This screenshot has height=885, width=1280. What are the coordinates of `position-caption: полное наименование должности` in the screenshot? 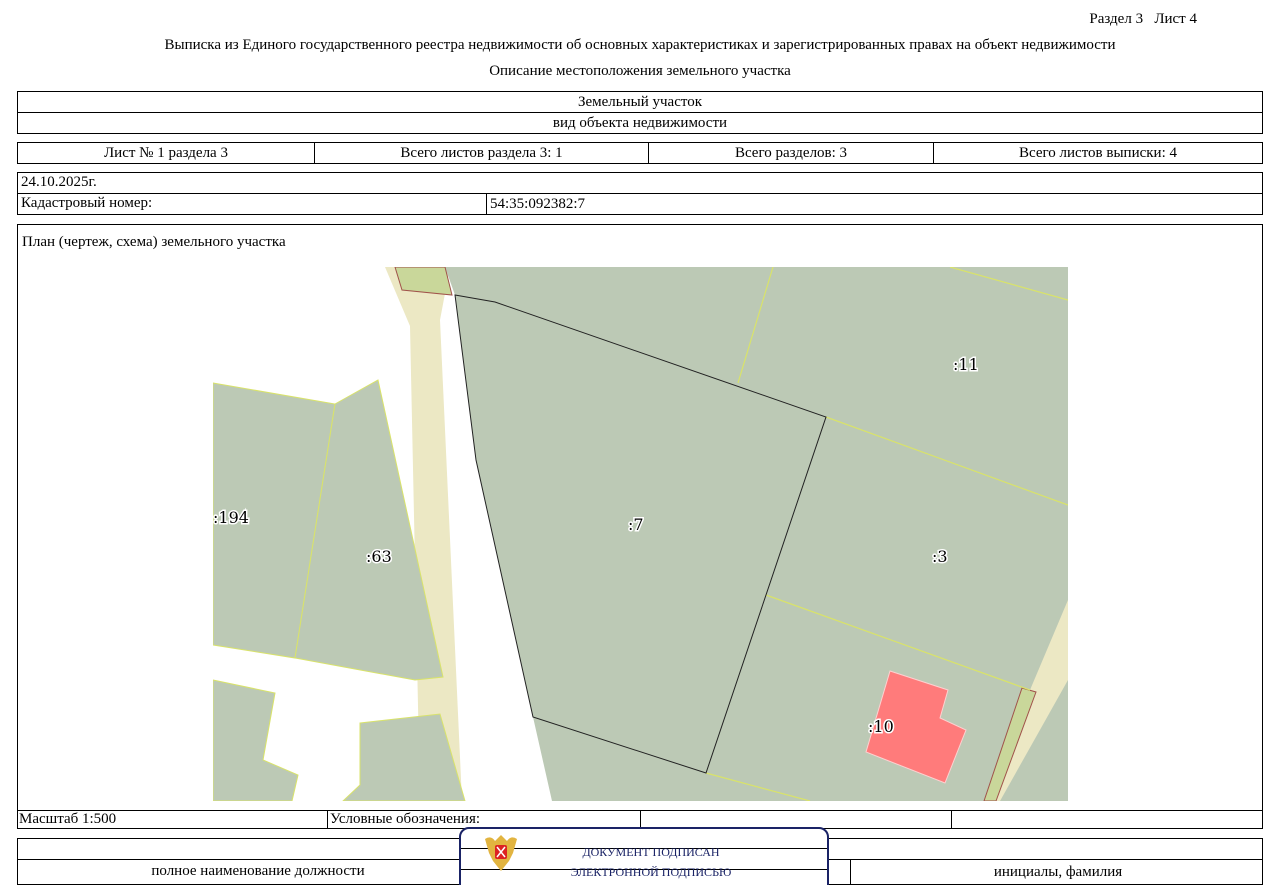 It's located at (258, 871).